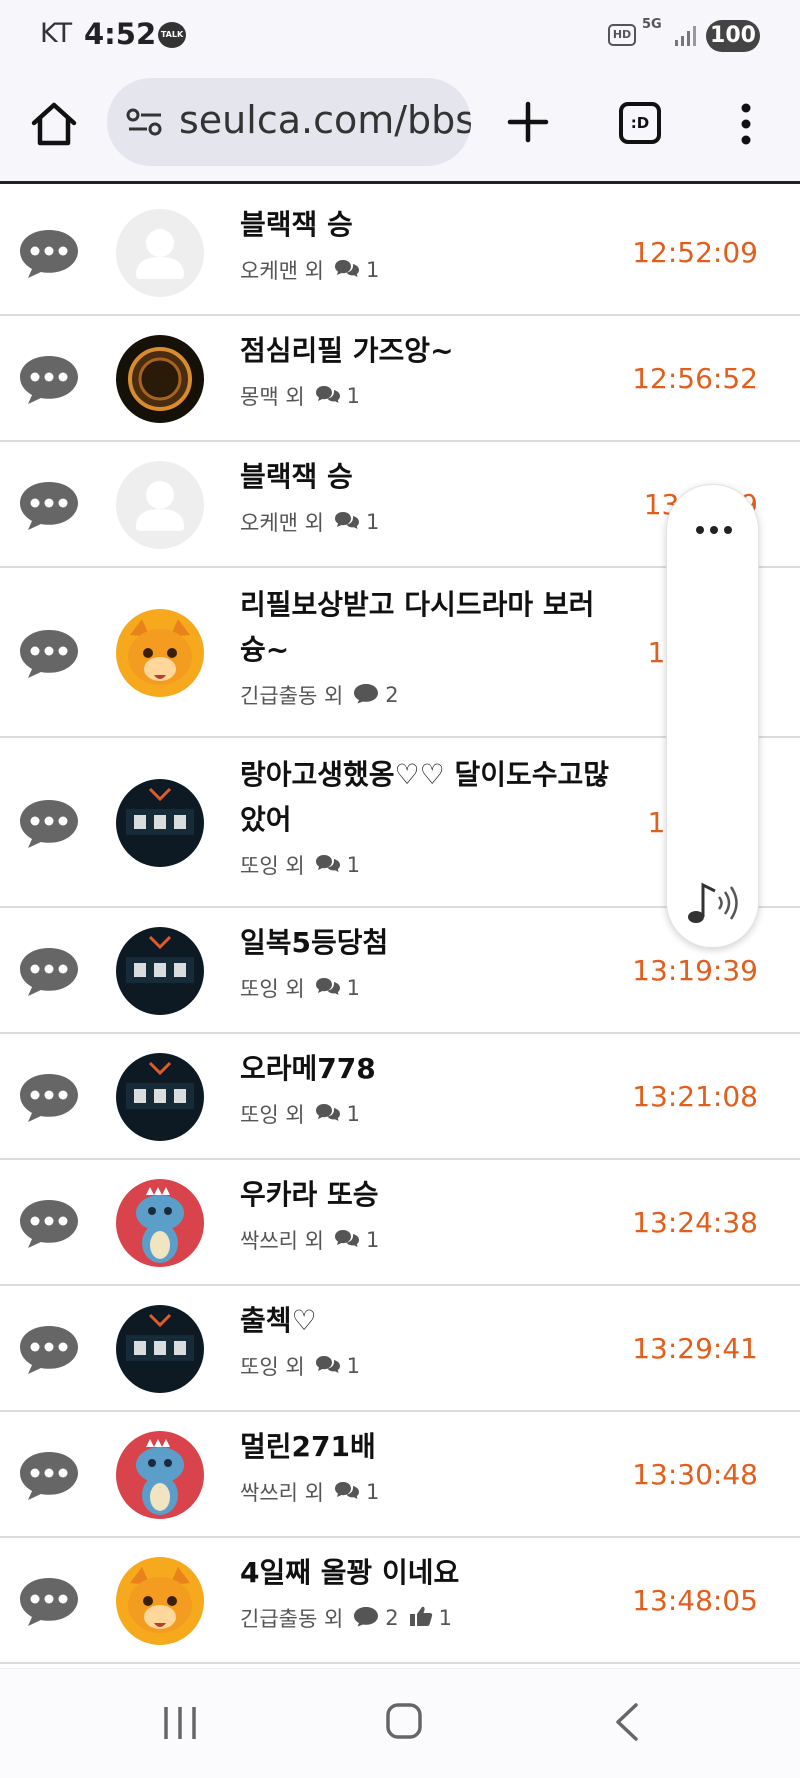  Describe the element at coordinates (430, 1618) in the screenshot. I see `like-count: 1` at that location.